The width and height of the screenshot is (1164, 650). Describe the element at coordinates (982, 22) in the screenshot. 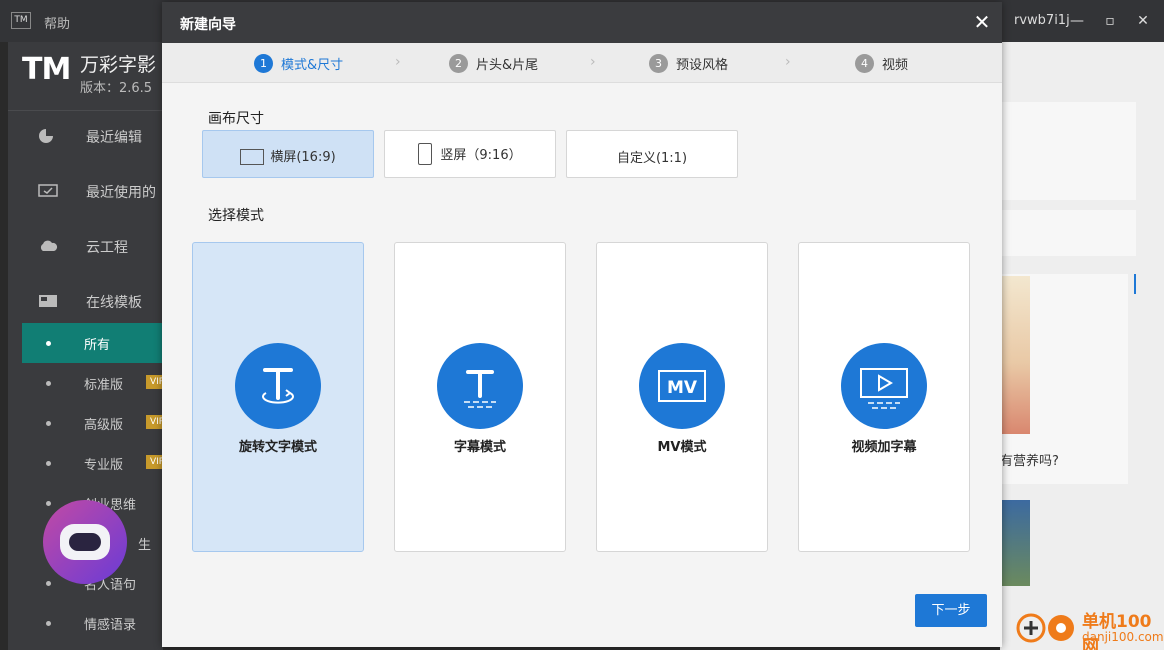

I see `close-icon: ✕` at that location.